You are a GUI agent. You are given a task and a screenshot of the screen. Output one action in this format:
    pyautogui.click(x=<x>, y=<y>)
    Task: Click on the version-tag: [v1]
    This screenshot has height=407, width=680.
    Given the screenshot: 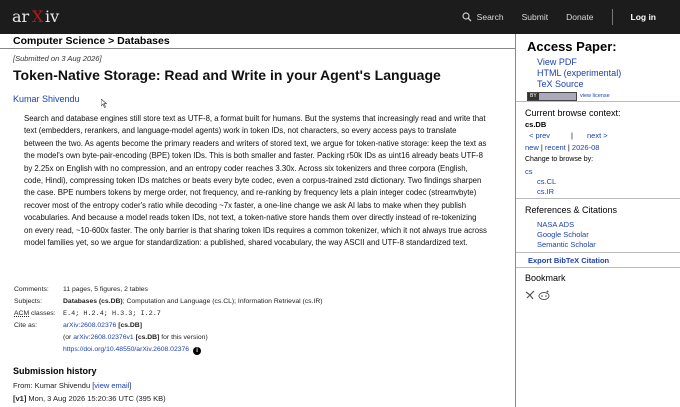 What is the action you would take?
    pyautogui.click(x=20, y=398)
    